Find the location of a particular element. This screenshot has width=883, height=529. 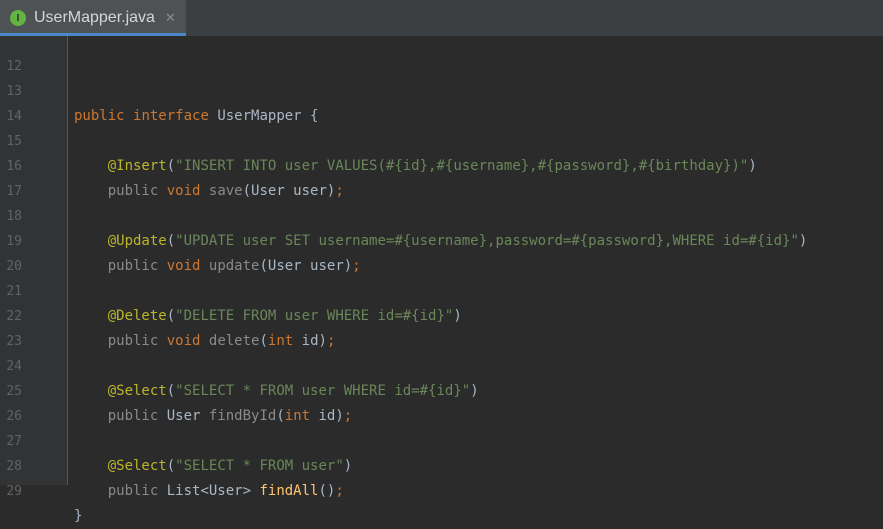

code-line: 16 public void save(User user); is located at coordinates (441, 164).